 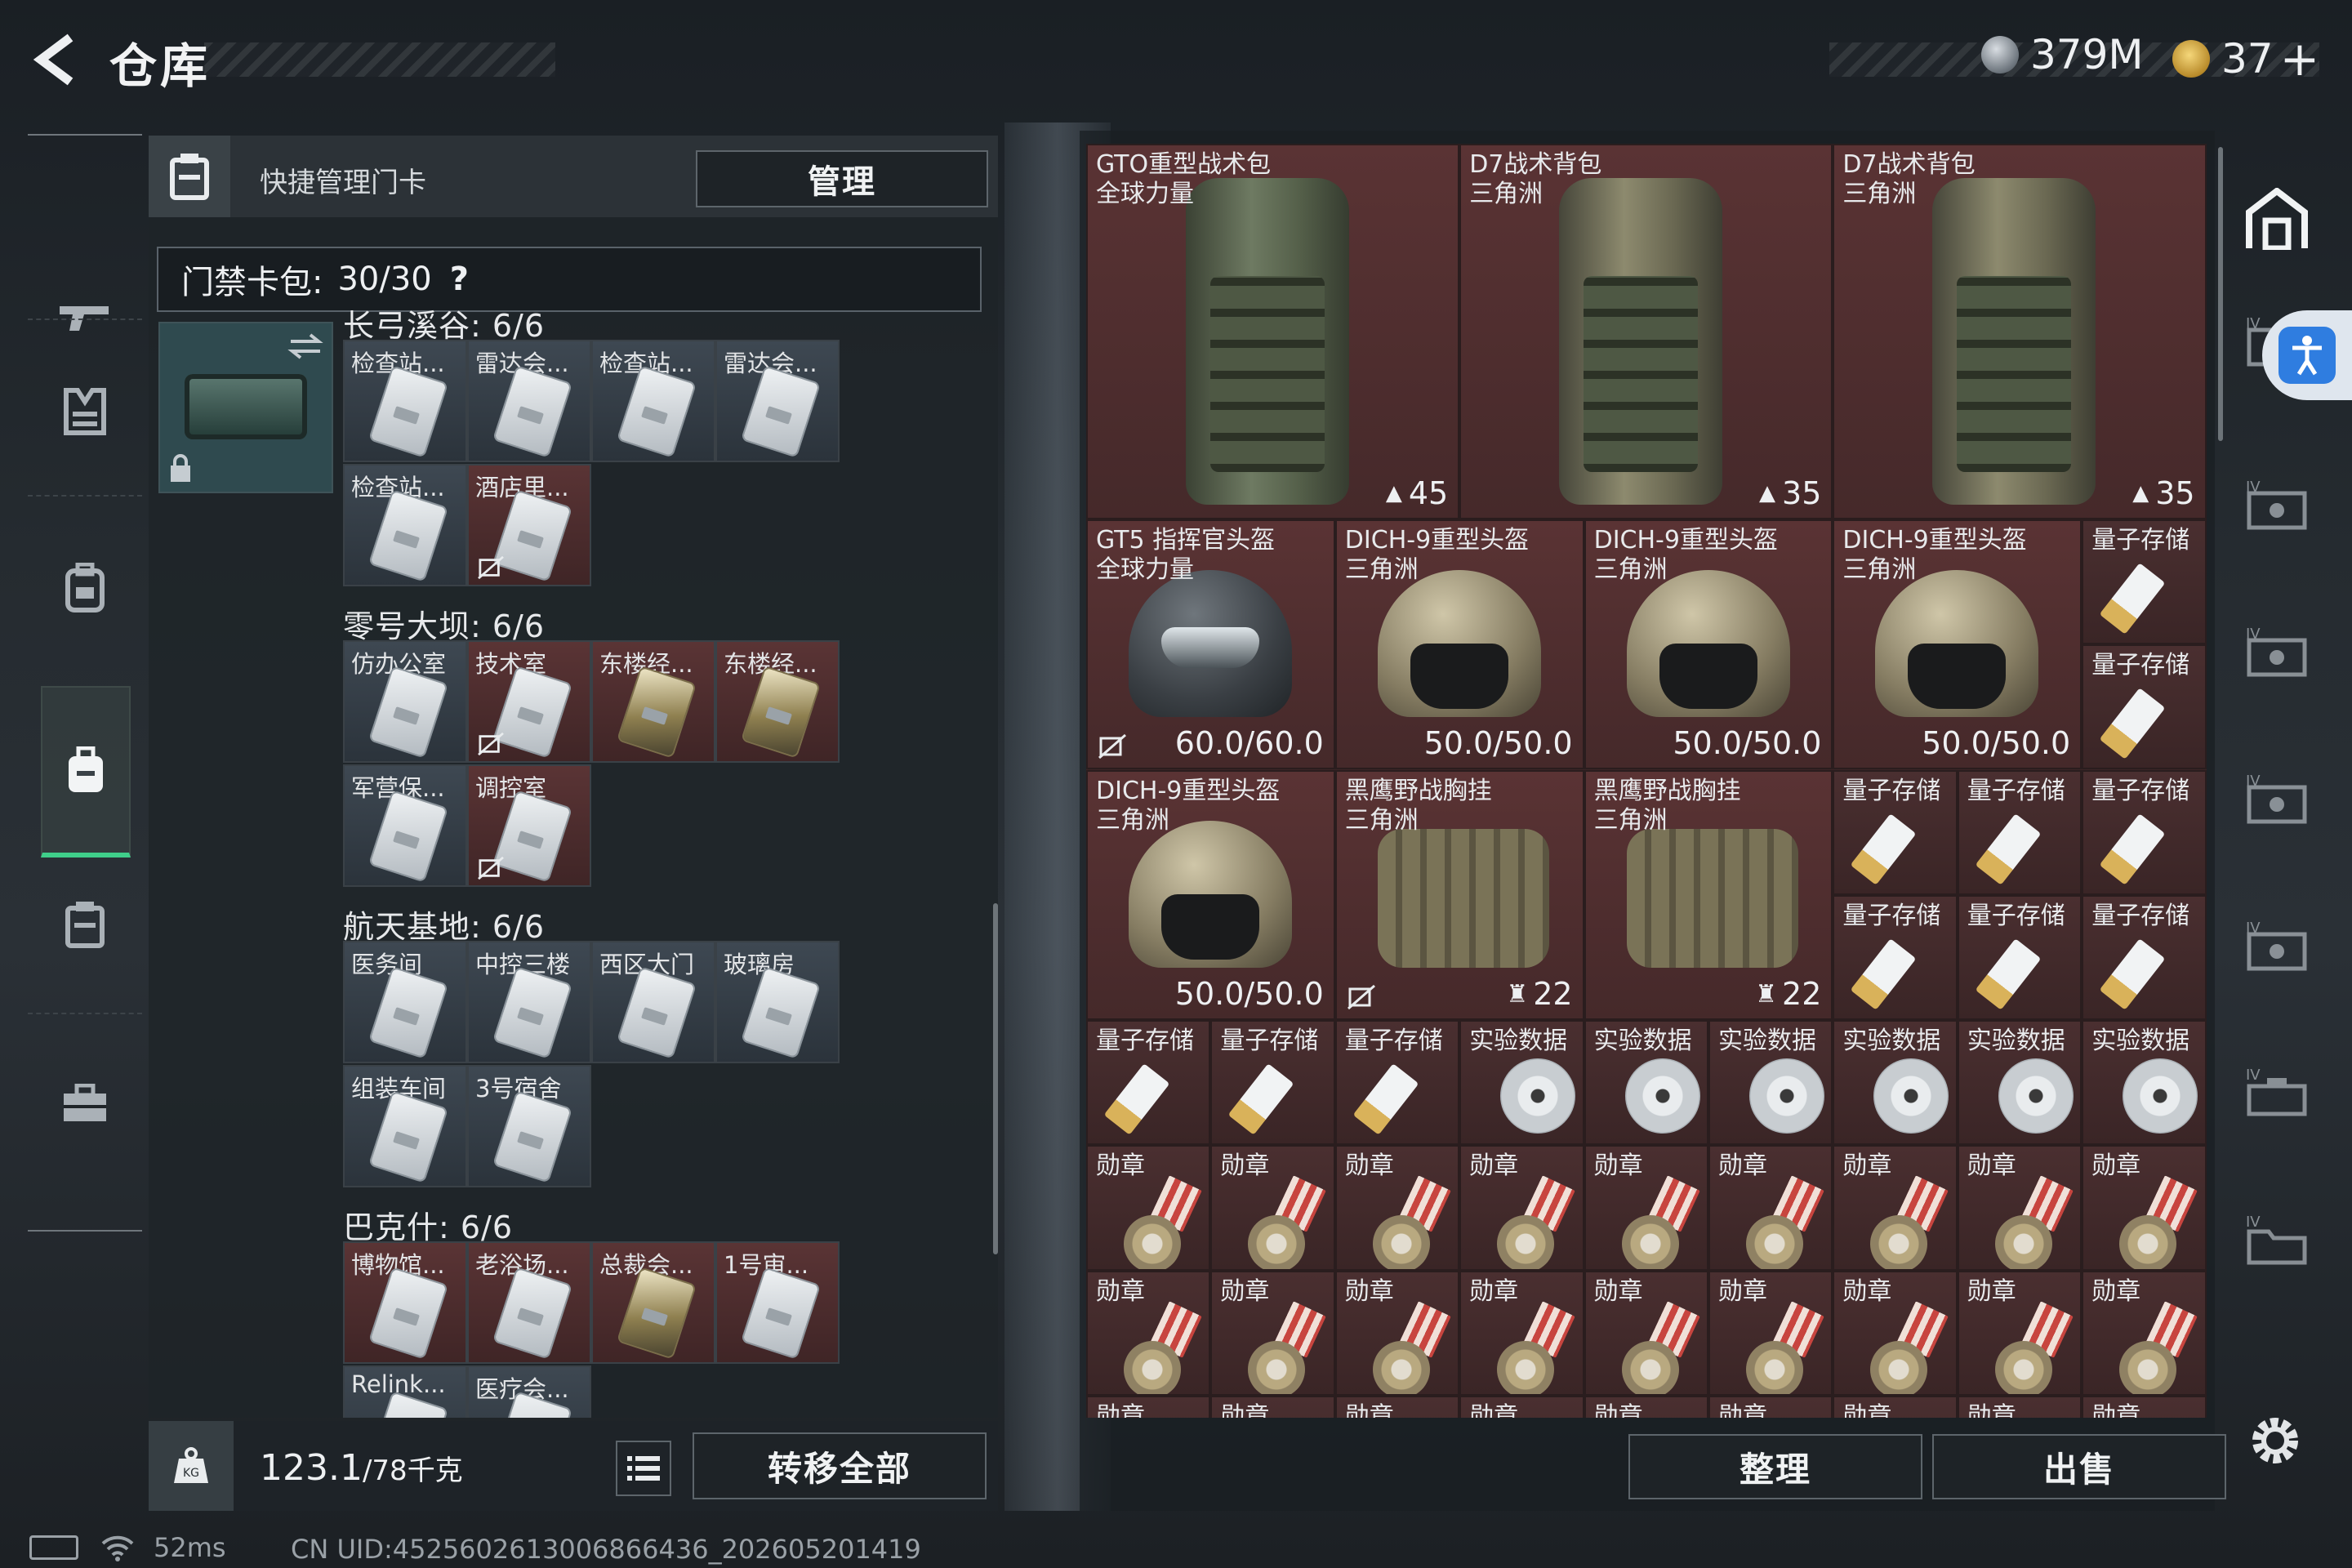 I want to click on bag-item: GTO重型战术包 全球力量 ▲ 45, so click(x=1273, y=331).